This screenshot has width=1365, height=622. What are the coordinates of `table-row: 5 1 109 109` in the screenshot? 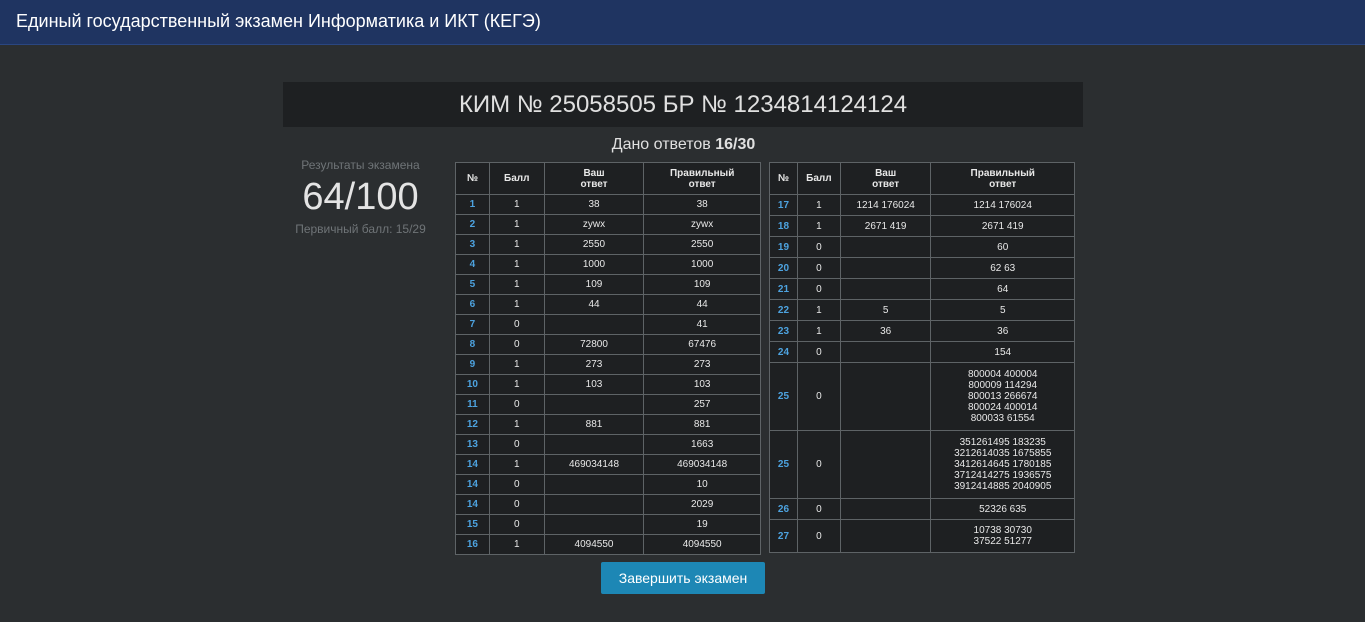 It's located at (608, 284).